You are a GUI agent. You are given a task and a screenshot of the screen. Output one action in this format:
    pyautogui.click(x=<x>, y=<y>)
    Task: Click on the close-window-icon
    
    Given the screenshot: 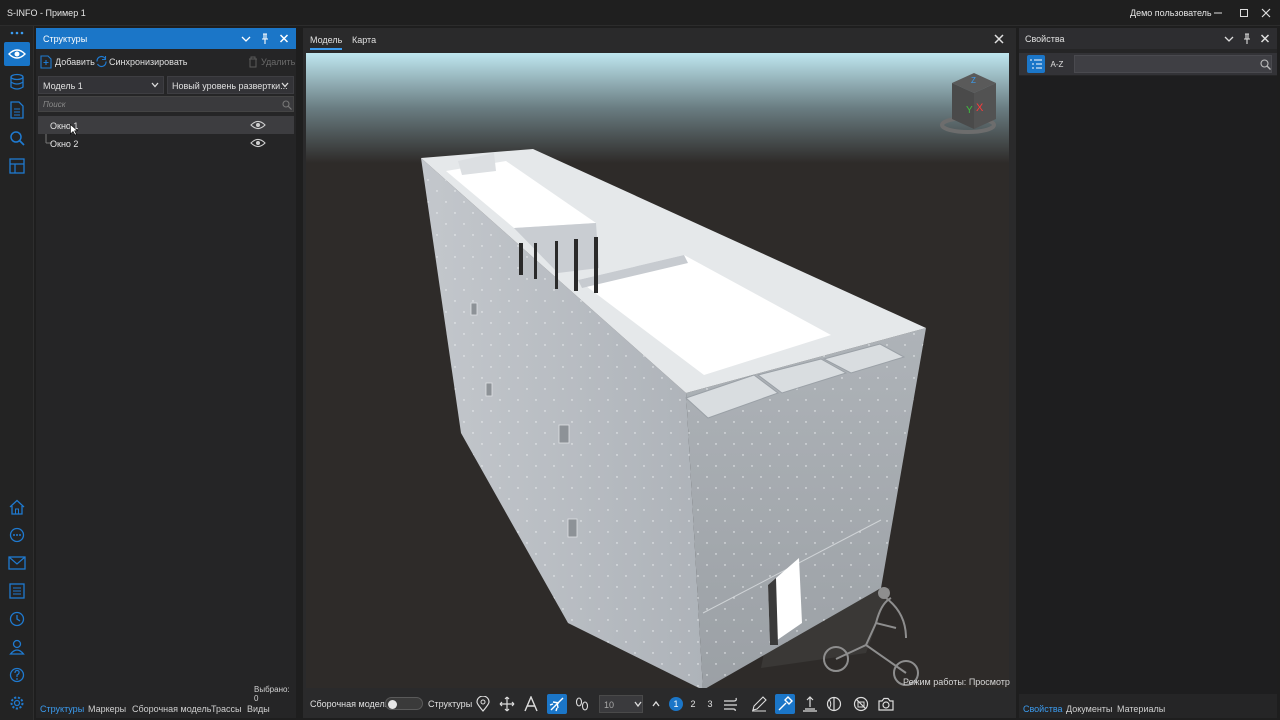 What is the action you would take?
    pyautogui.click(x=1266, y=13)
    